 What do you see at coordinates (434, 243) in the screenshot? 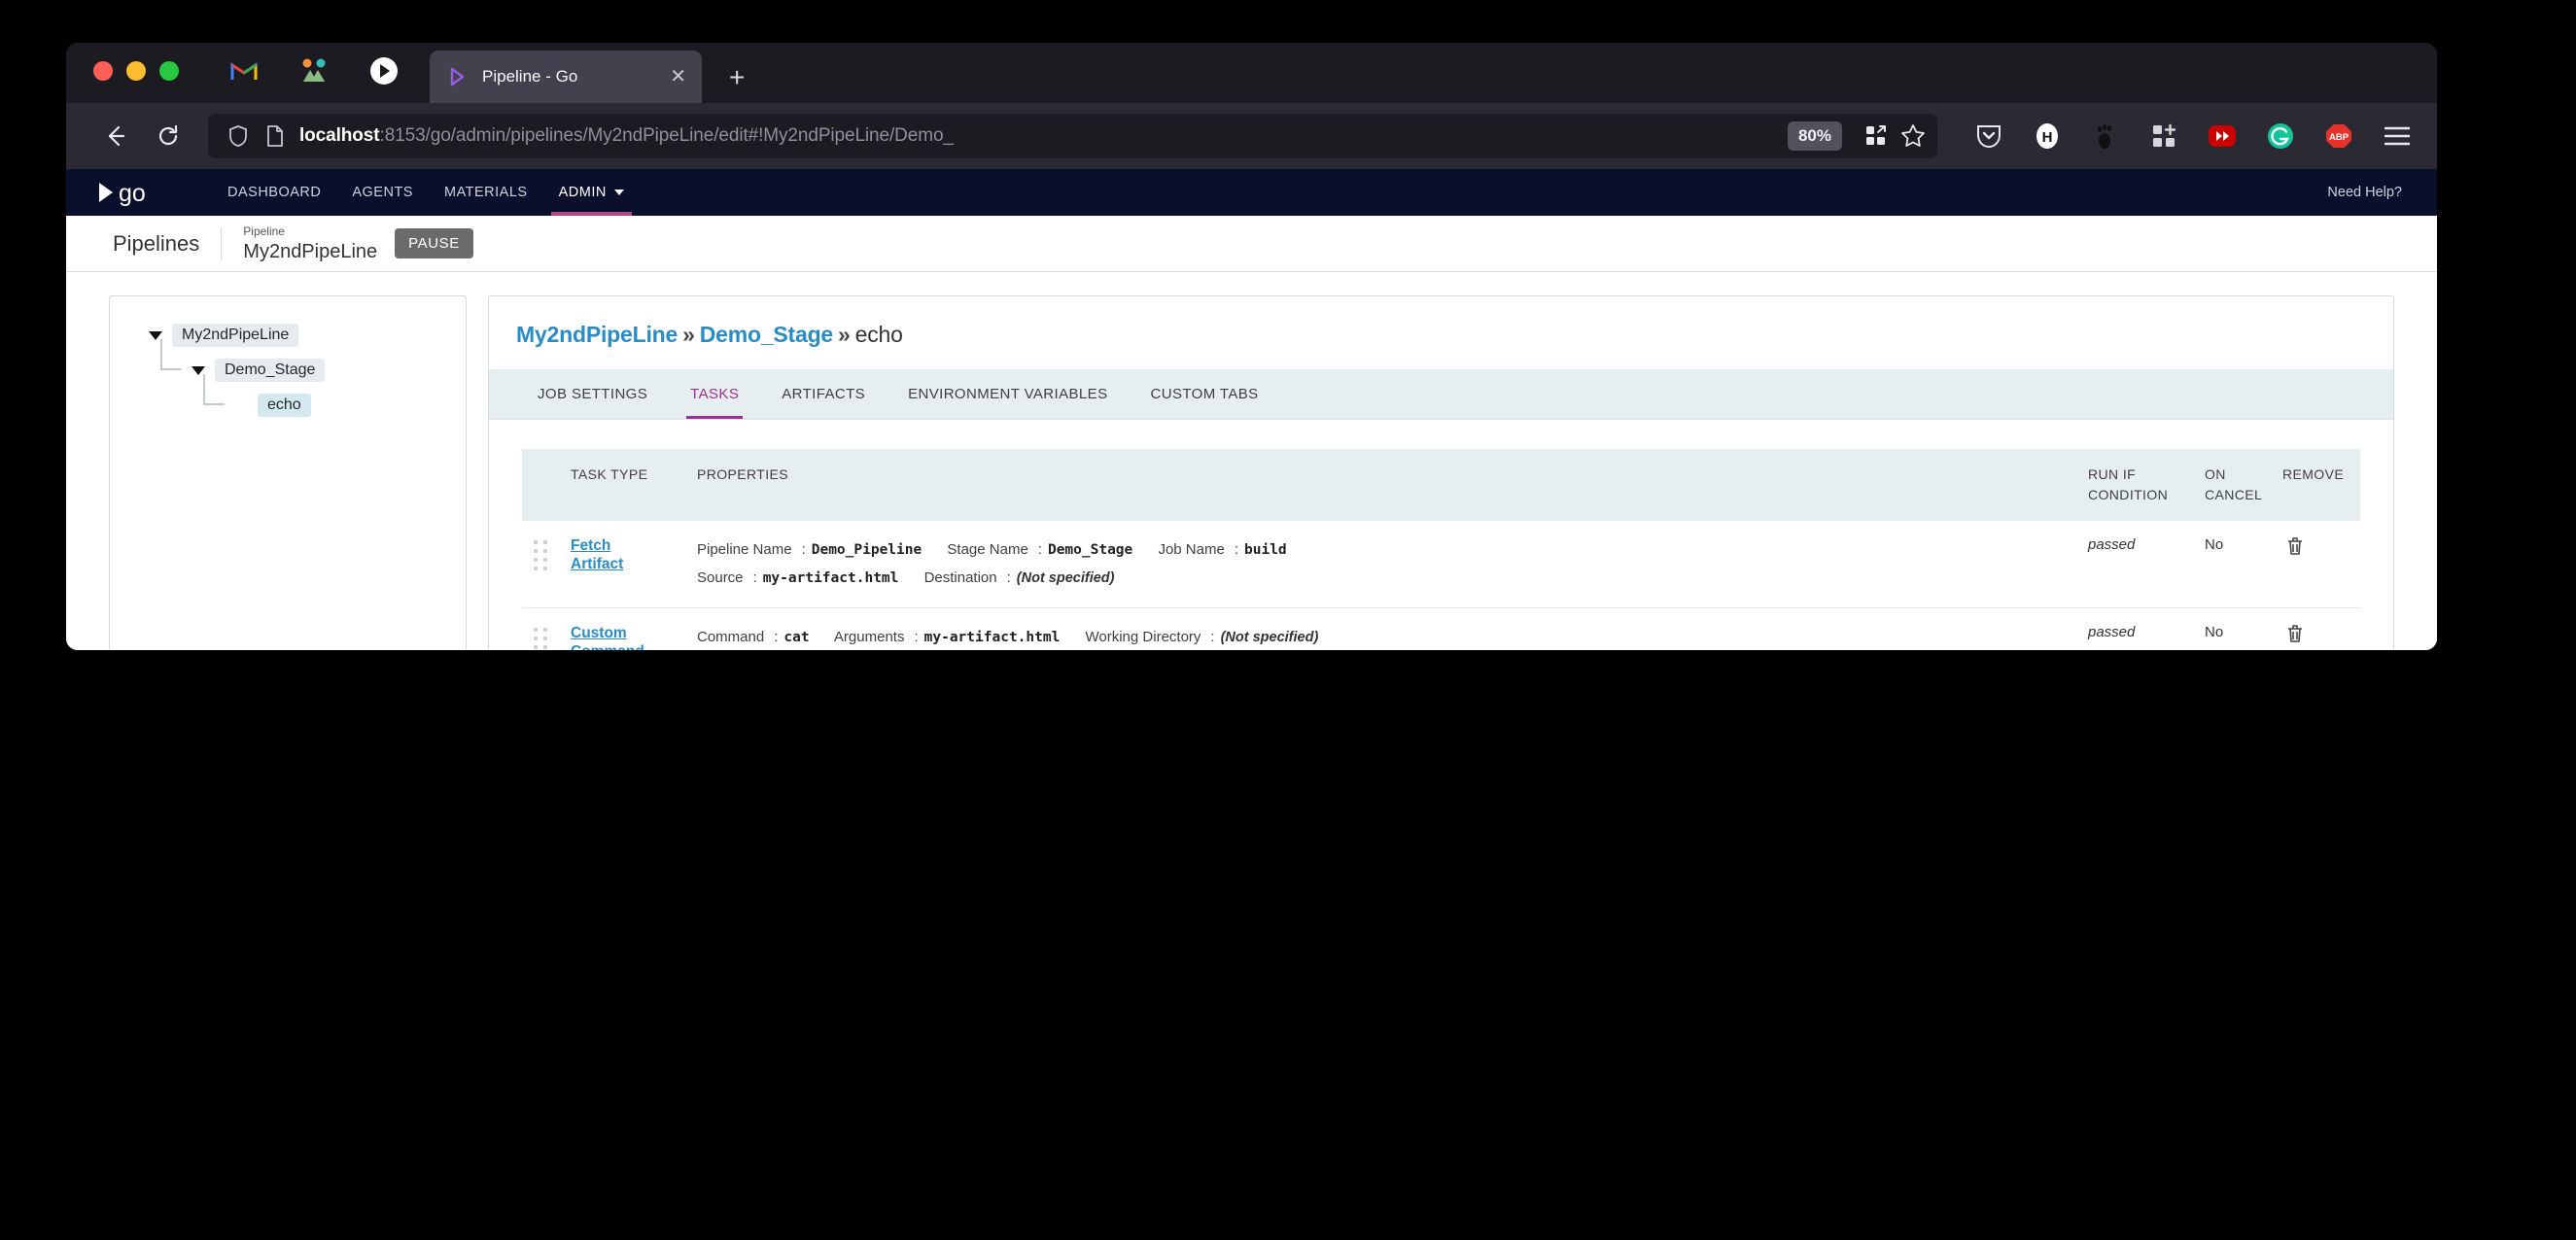
I see `pause-button: PAUSE` at bounding box center [434, 243].